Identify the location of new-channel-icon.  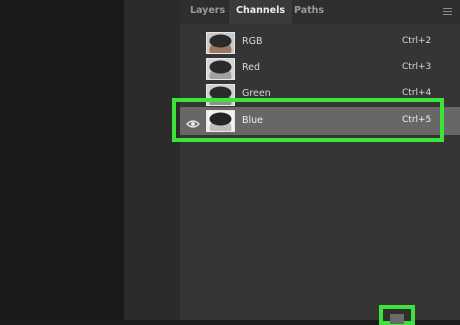
(397, 319).